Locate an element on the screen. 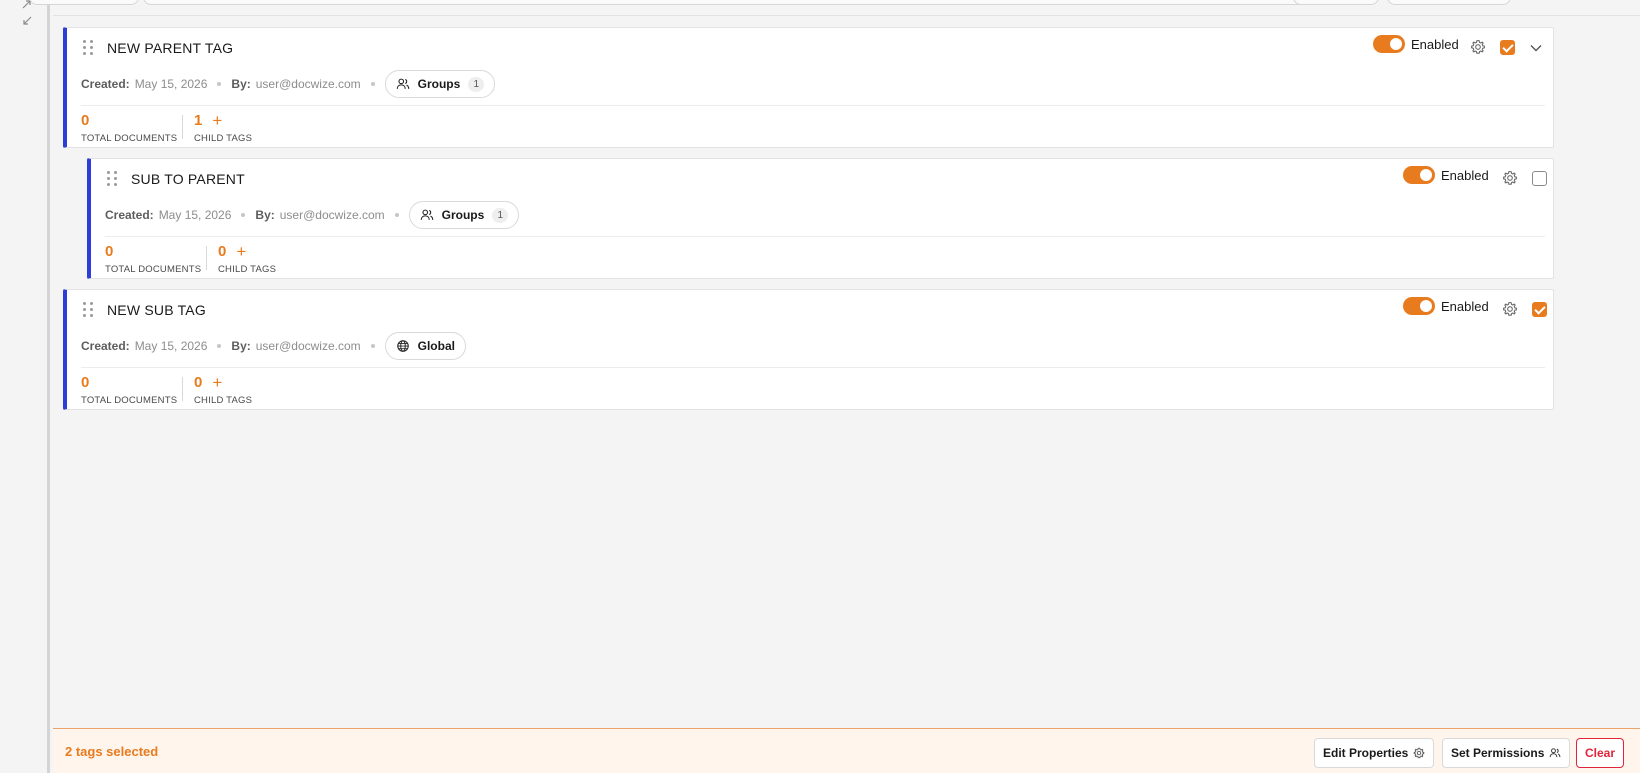 The image size is (1640, 773). set-permissions-button: Set Permissions is located at coordinates (1506, 753).